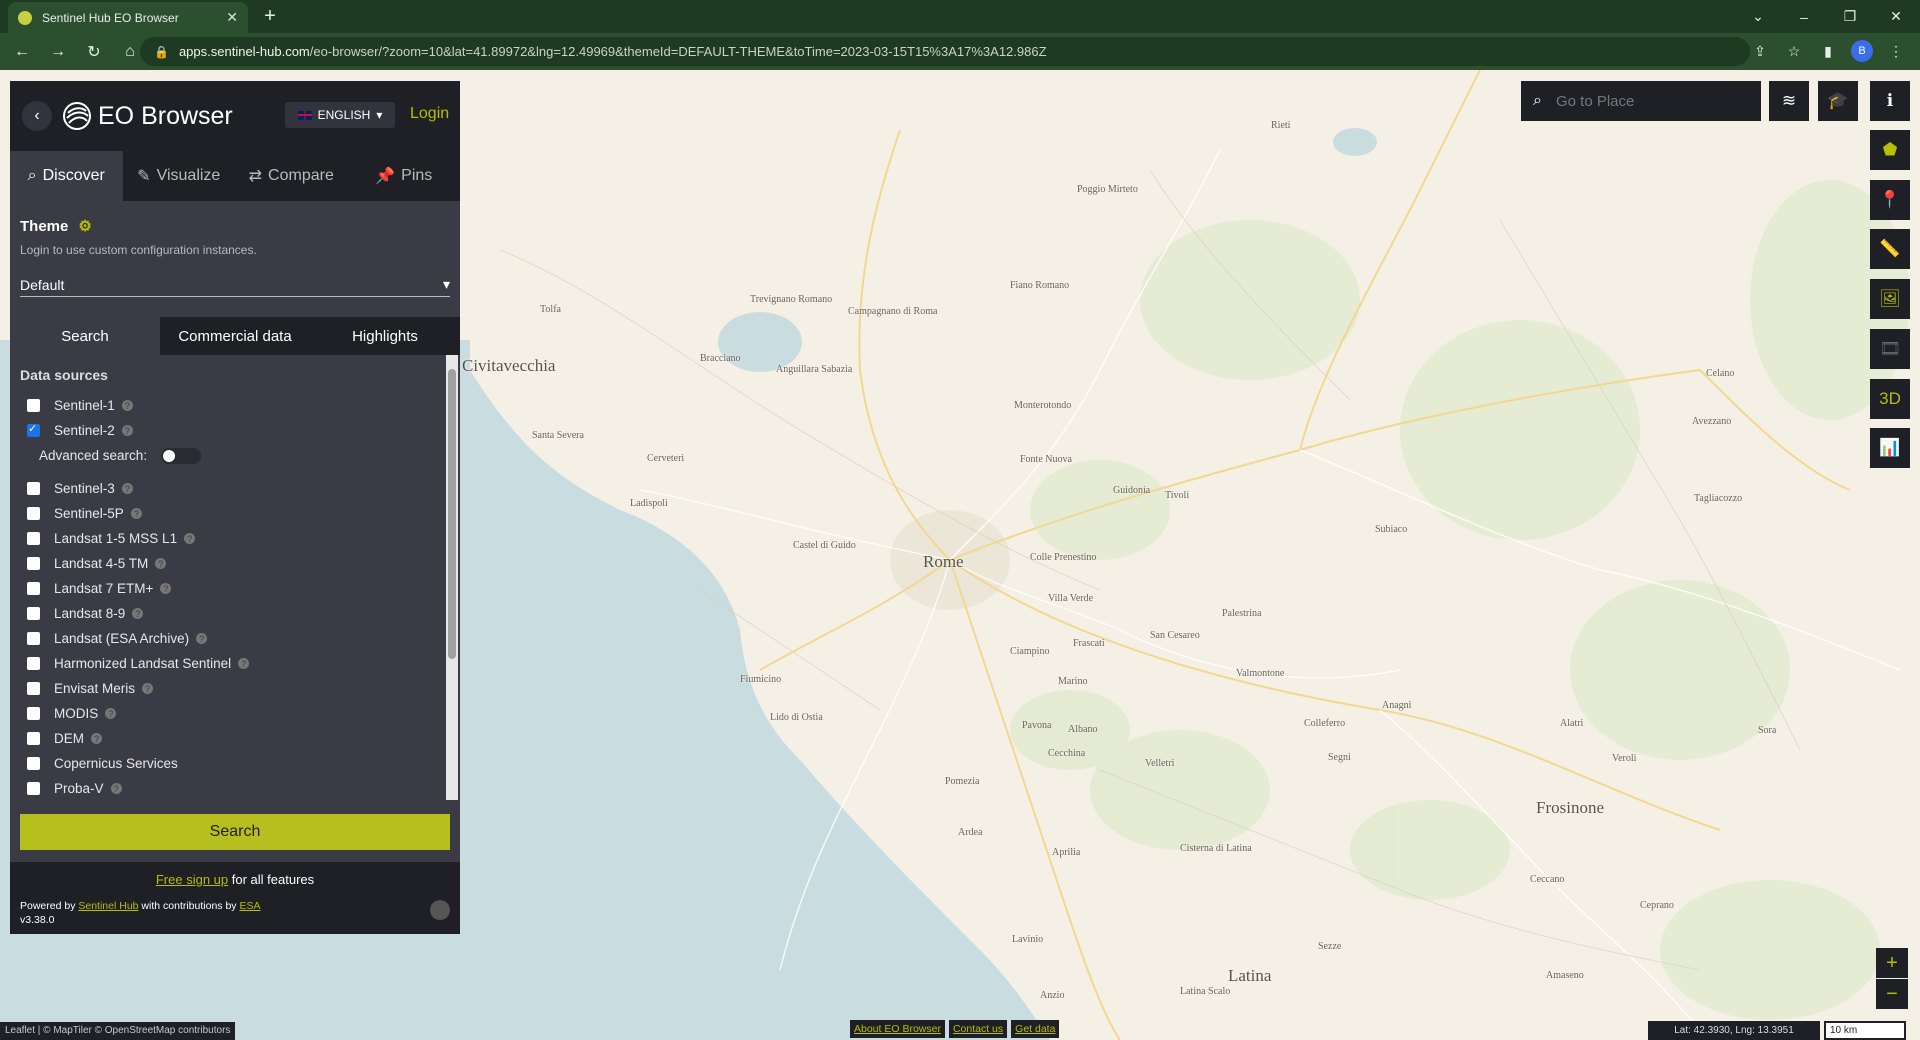 This screenshot has height=1040, width=1920. What do you see at coordinates (814, 369) in the screenshot?
I see `map-place: Anguillara Sabazia` at bounding box center [814, 369].